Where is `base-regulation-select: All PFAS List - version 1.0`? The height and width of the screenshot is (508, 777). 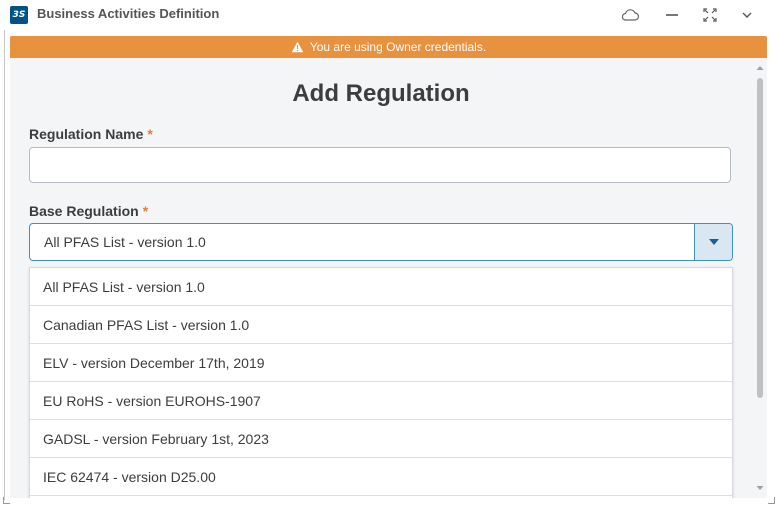
base-regulation-select: All PFAS List - version 1.0 is located at coordinates (381, 242).